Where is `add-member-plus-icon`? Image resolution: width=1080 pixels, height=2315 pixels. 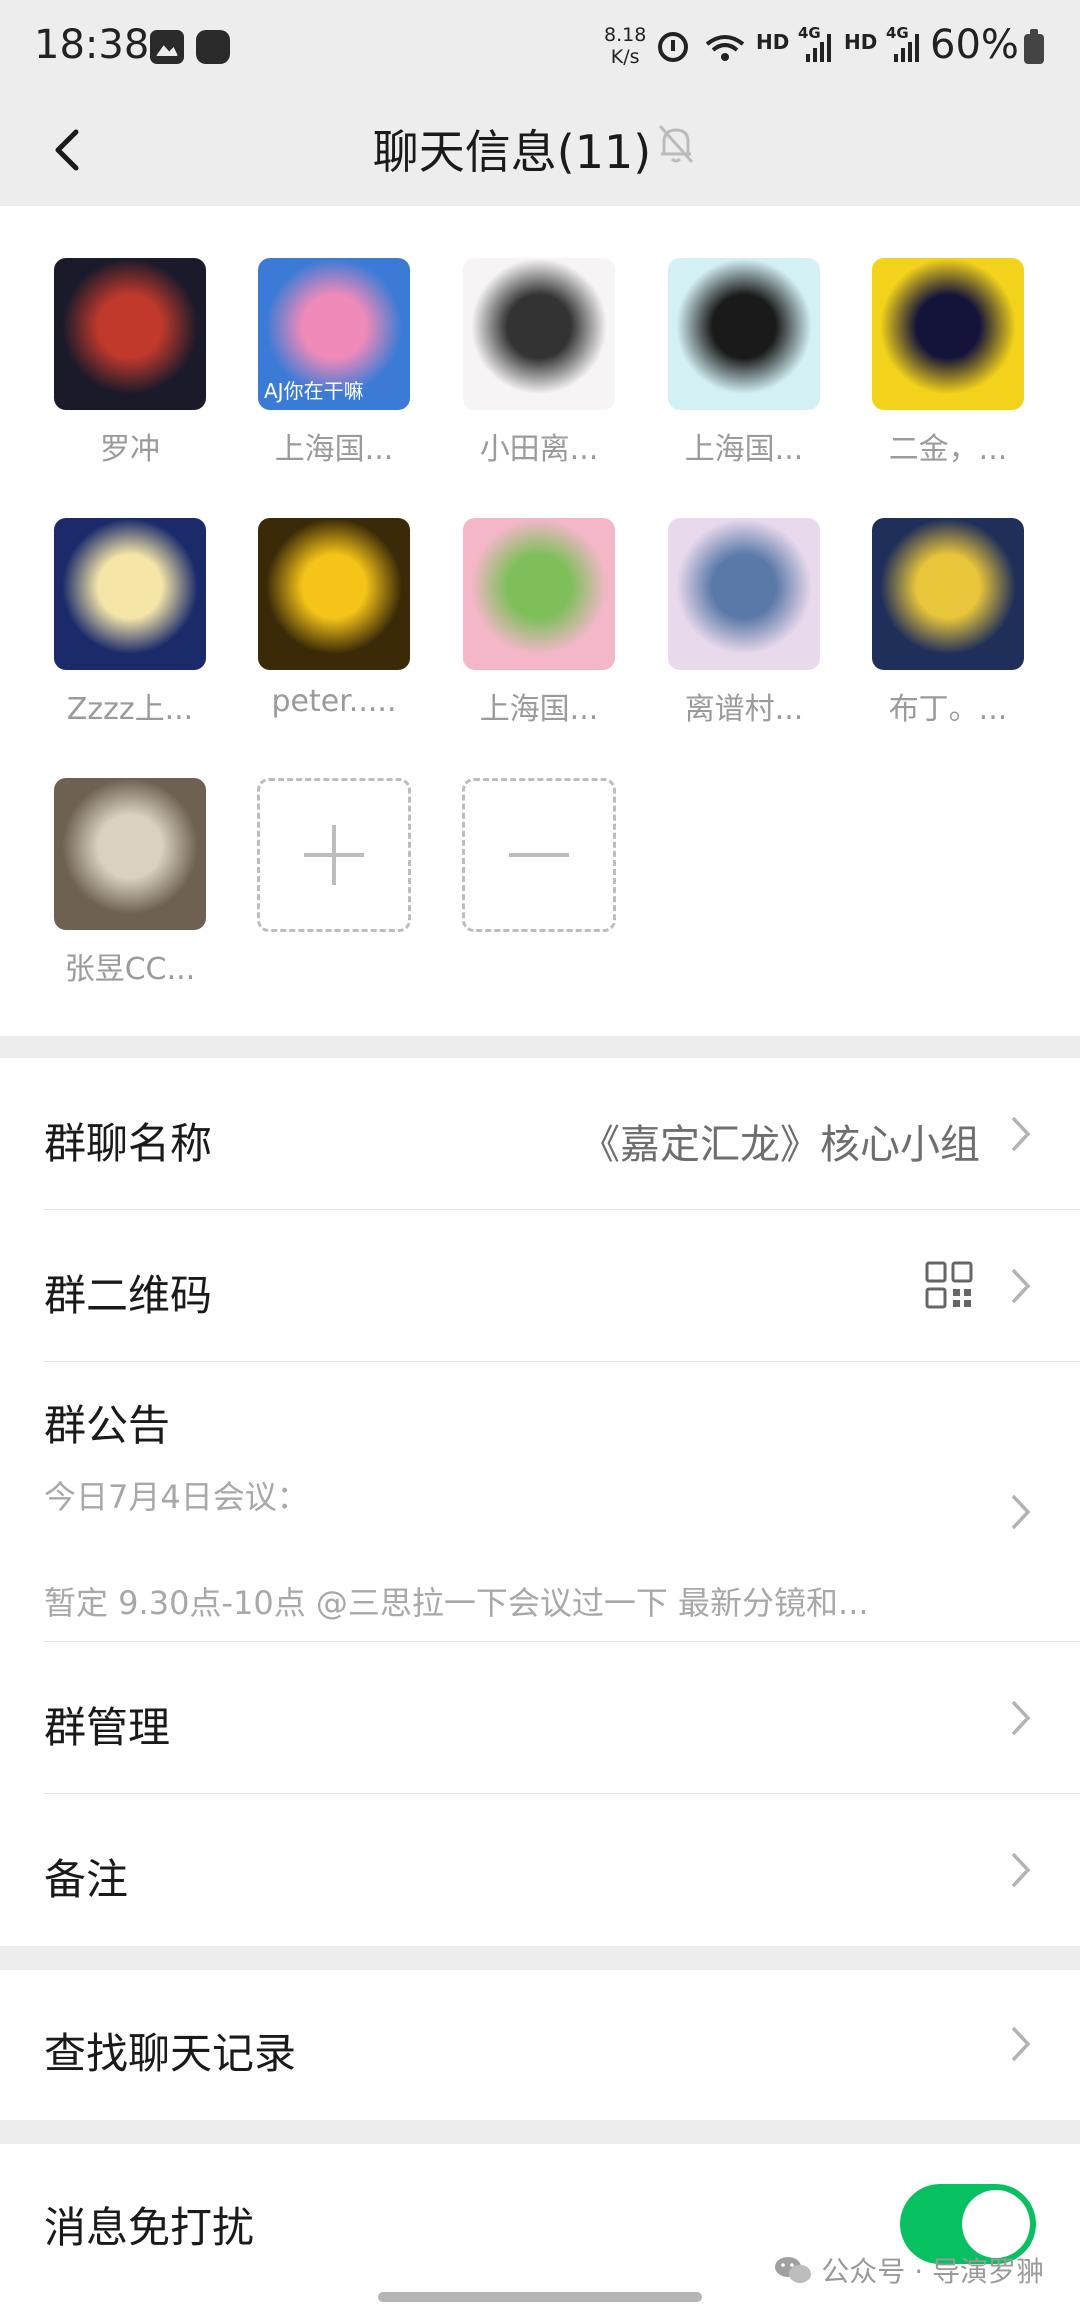
add-member-plus-icon is located at coordinates (334, 855).